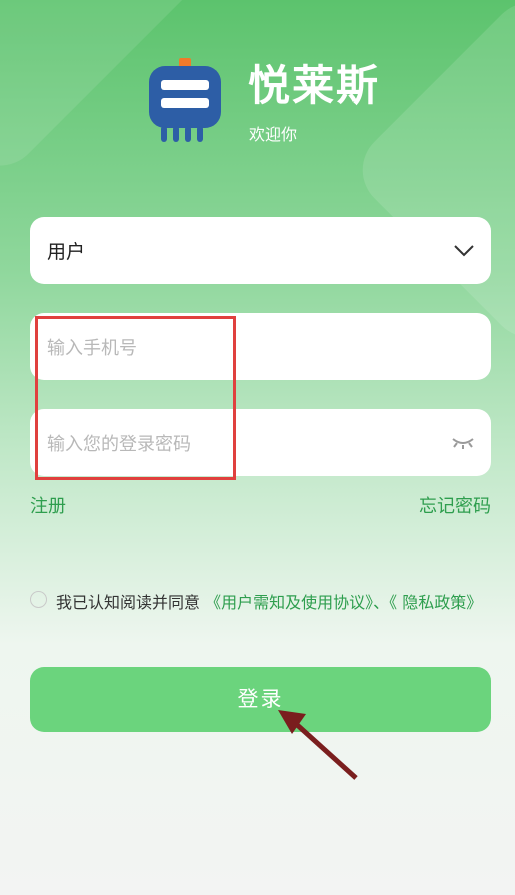 The width and height of the screenshot is (515, 895). What do you see at coordinates (463, 442) in the screenshot?
I see `eye-closed-icon` at bounding box center [463, 442].